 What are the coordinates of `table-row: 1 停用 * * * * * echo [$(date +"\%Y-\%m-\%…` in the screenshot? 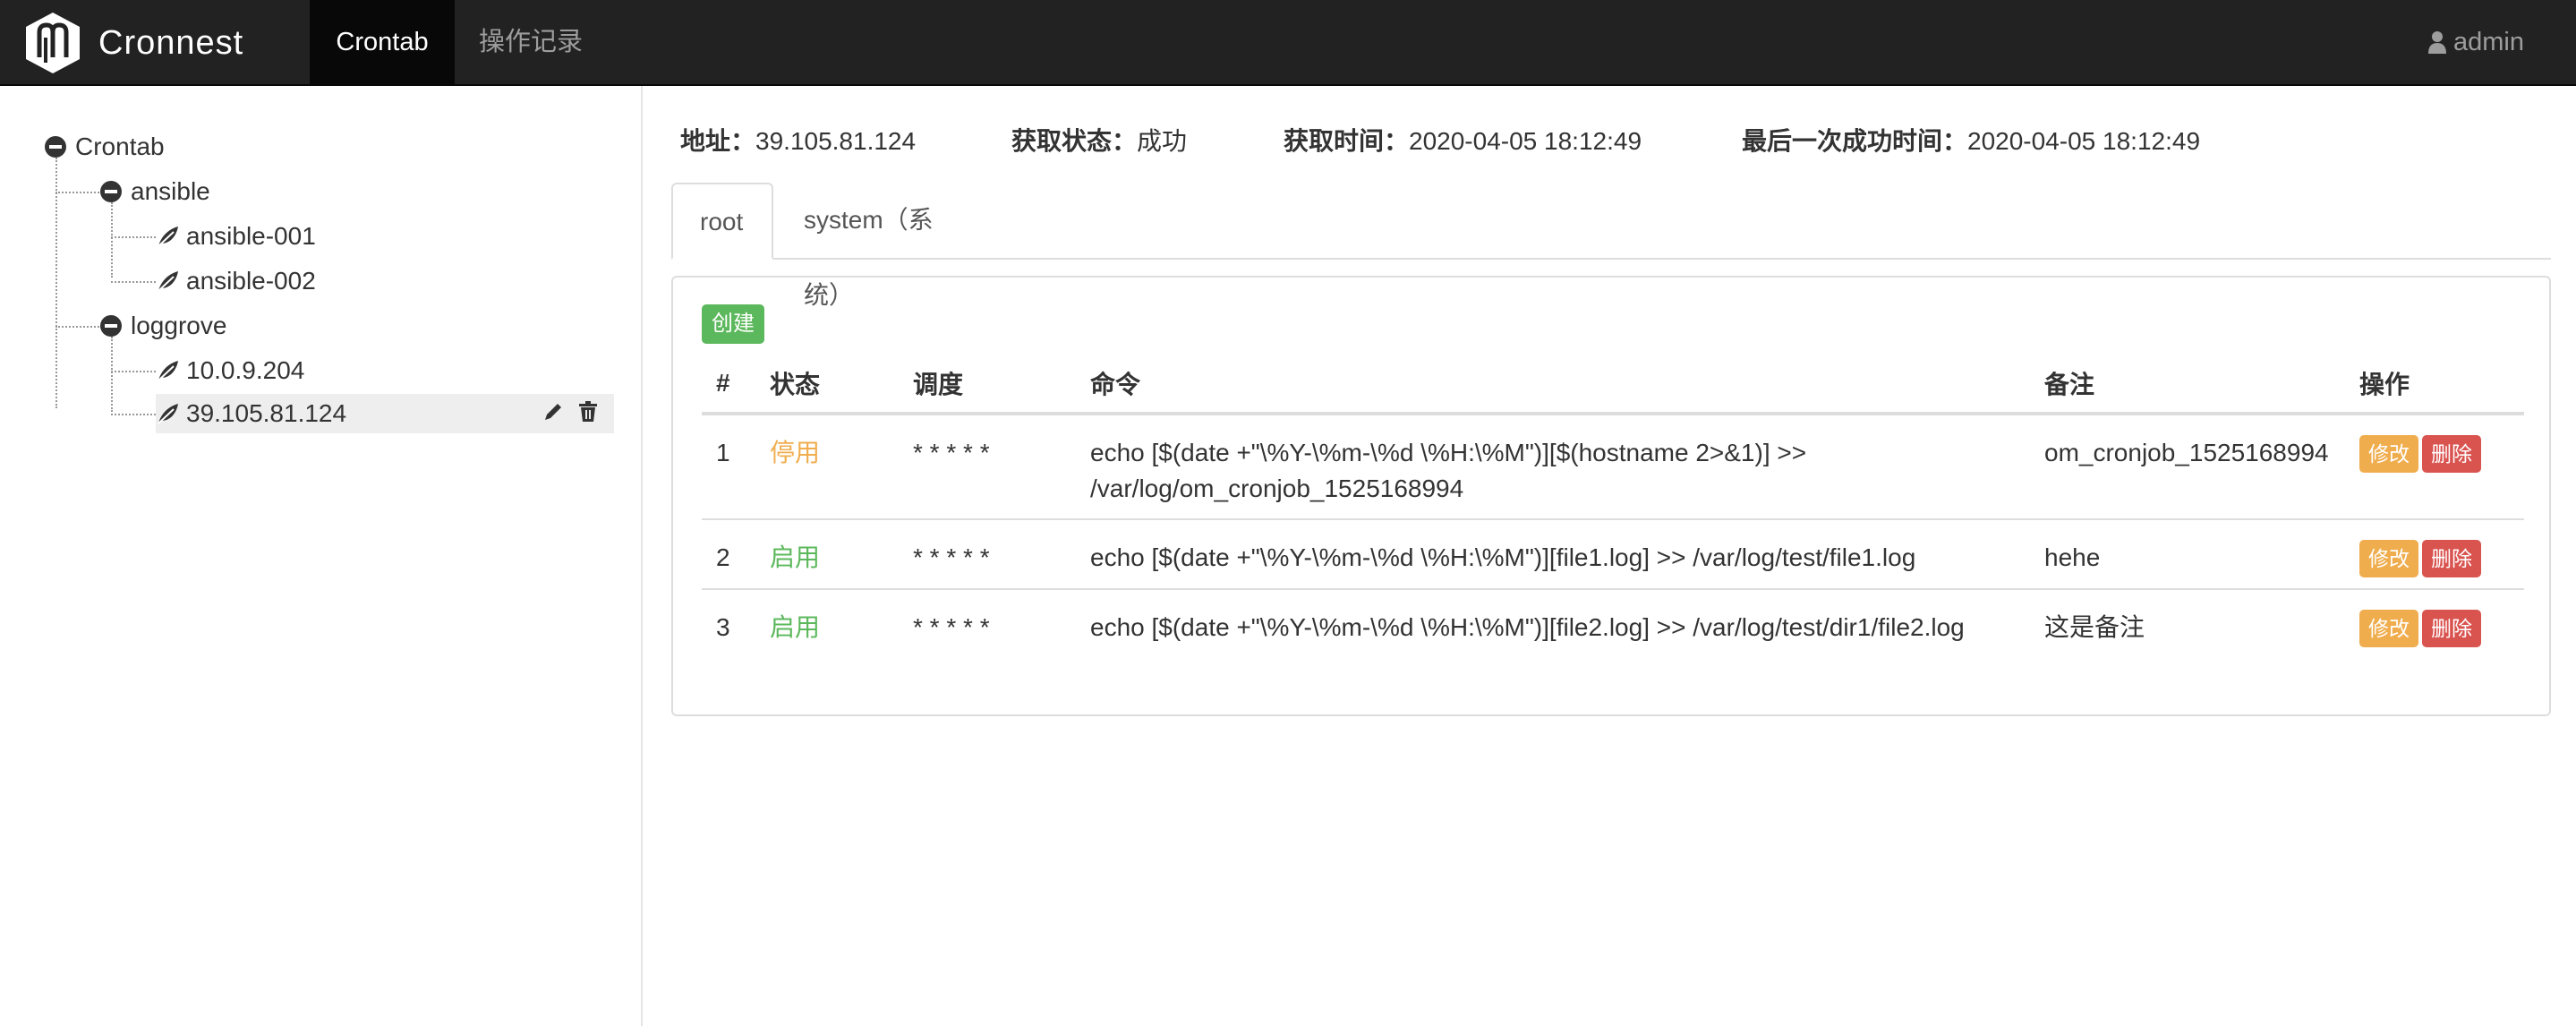 It's located at (1613, 467).